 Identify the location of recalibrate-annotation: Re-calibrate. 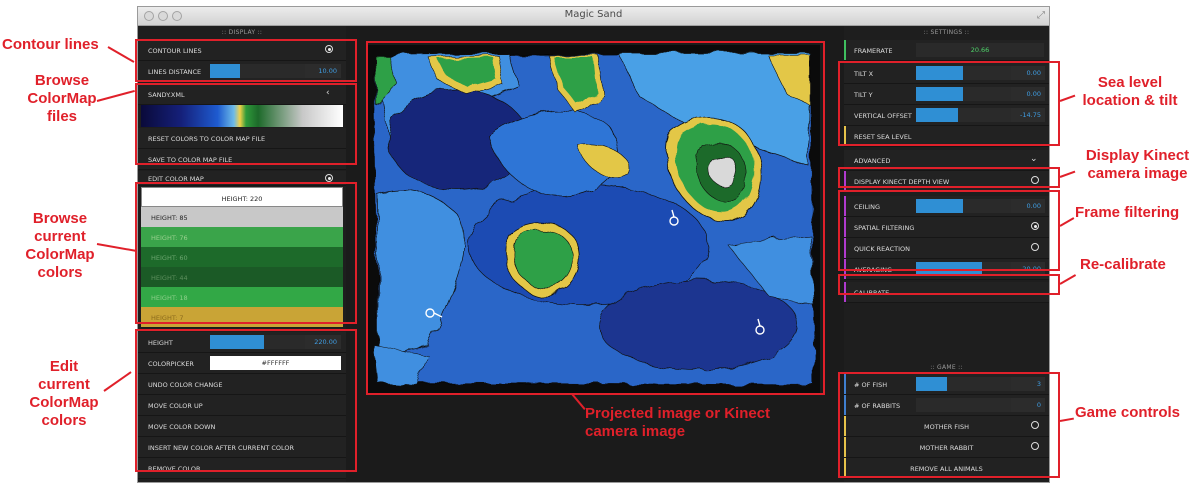
(1123, 264).